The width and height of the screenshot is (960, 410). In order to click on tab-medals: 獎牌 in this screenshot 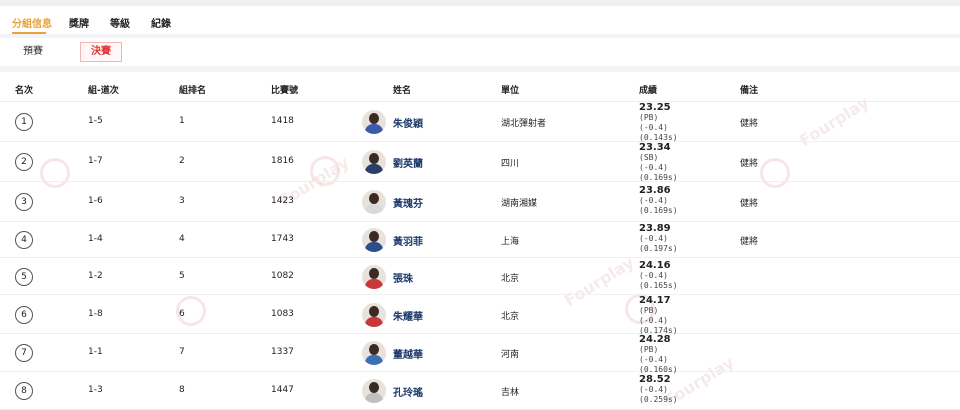, I will do `click(79, 22)`.